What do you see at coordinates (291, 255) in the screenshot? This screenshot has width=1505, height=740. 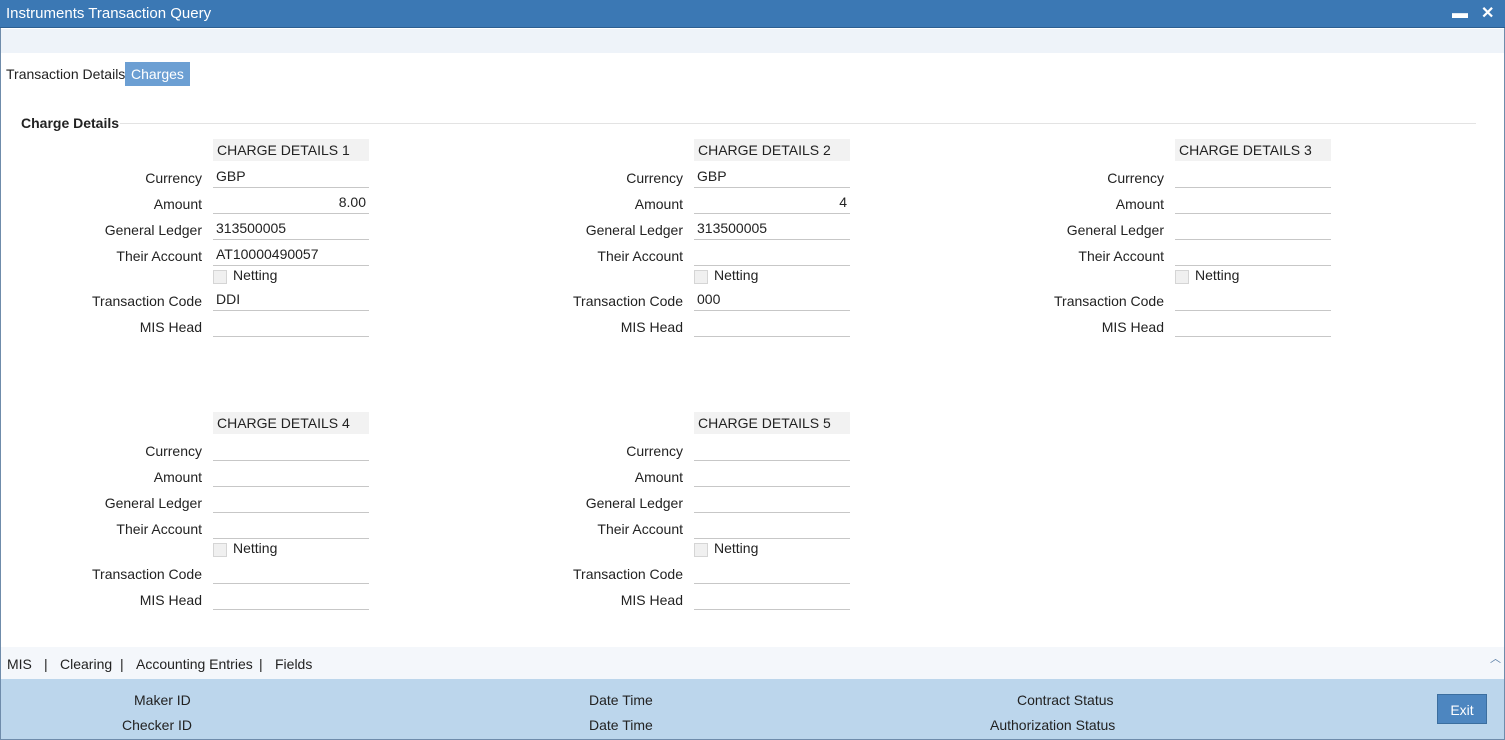 I see `charge-1-their-account-field: AT10000490057` at bounding box center [291, 255].